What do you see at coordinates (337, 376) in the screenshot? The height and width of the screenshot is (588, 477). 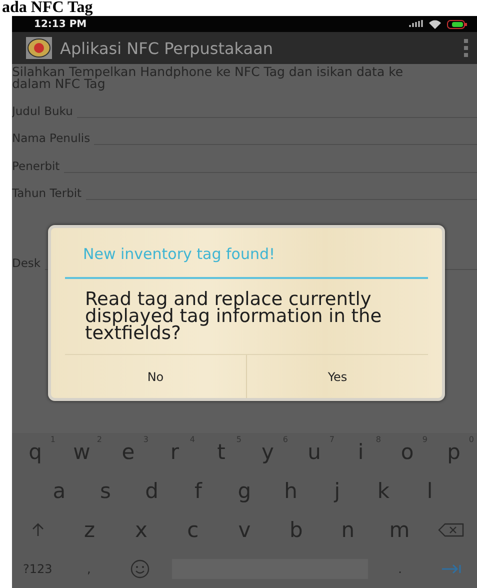 I see `dialog-button: Yes` at bounding box center [337, 376].